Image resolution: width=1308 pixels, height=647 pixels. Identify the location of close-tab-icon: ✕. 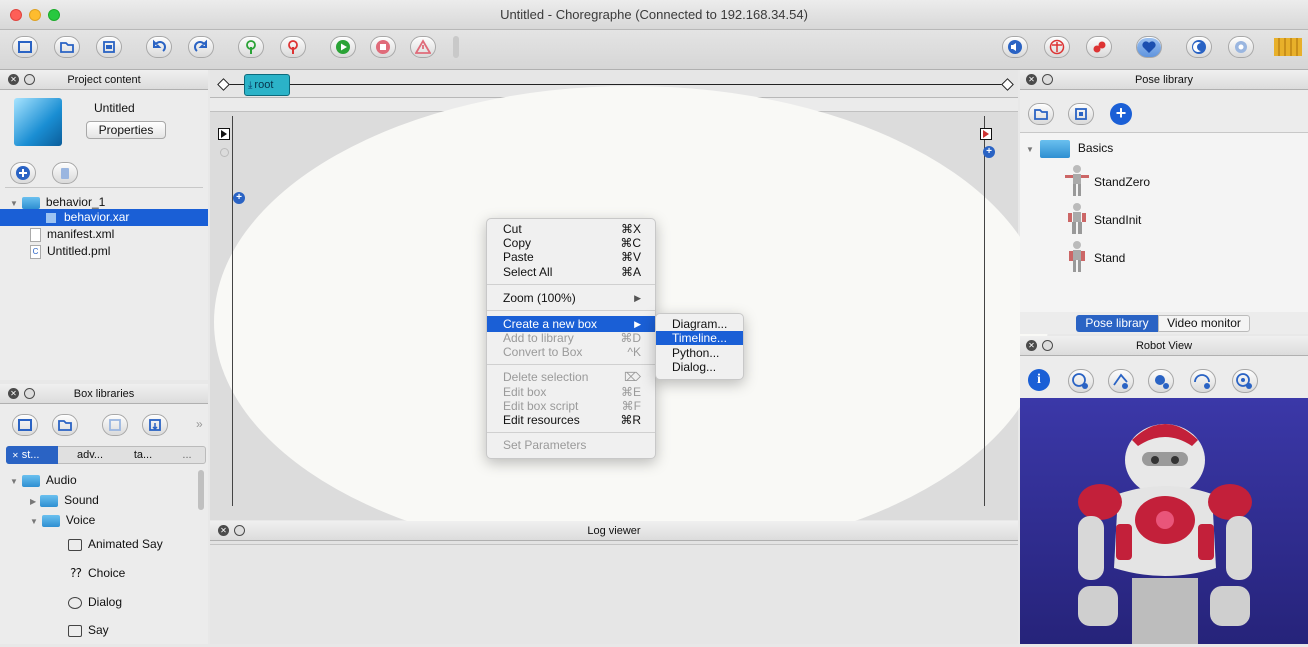
(15, 455).